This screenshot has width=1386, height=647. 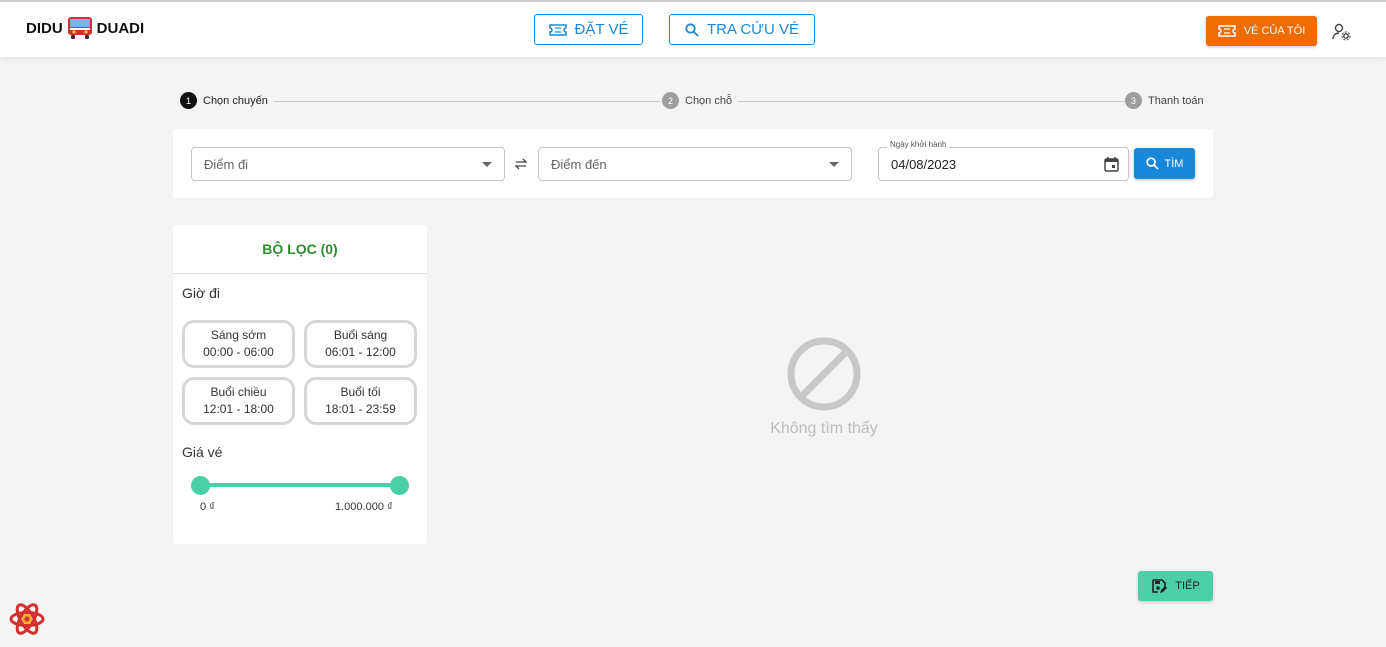 I want to click on time-chip-evening: Buổi tối 18:01 - 23:59, so click(x=360, y=401).